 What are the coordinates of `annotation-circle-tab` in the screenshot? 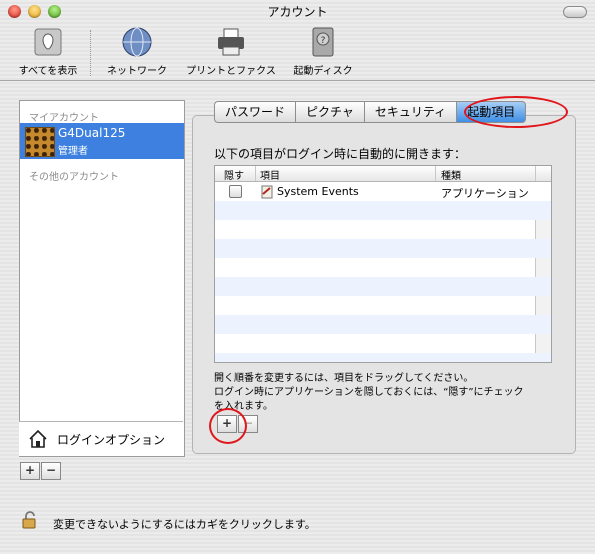 It's located at (516, 112).